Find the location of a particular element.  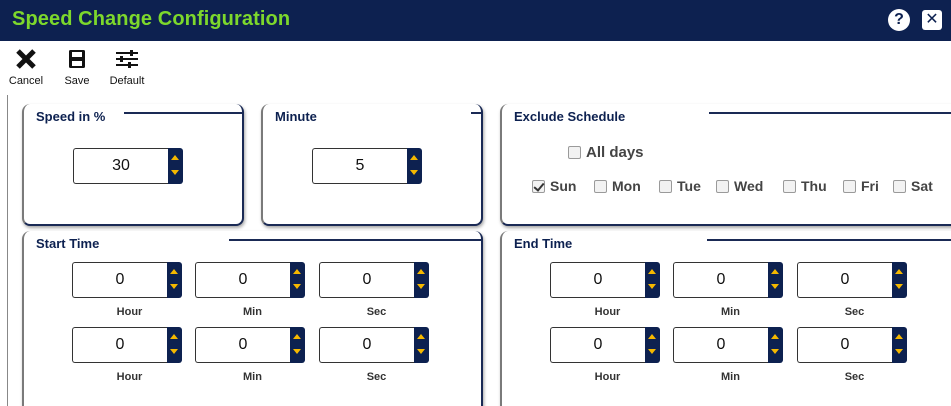

end-min-stepper-2: 0 is located at coordinates (728, 345).